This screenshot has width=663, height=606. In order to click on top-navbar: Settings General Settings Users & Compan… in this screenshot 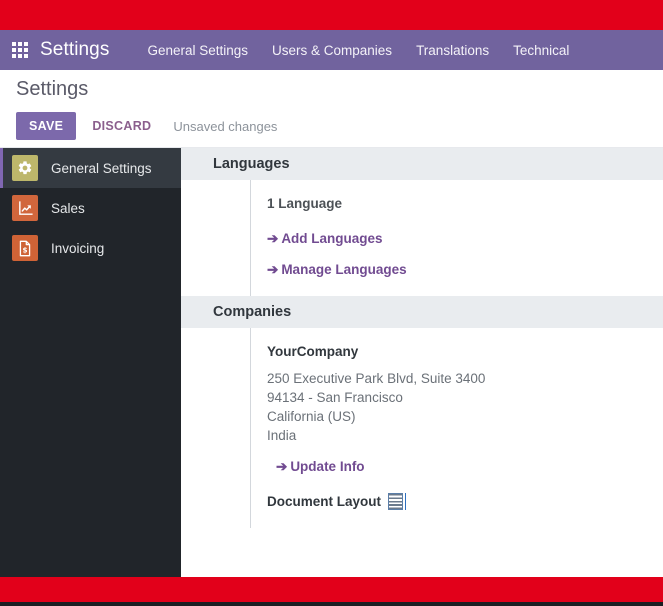, I will do `click(331, 50)`.